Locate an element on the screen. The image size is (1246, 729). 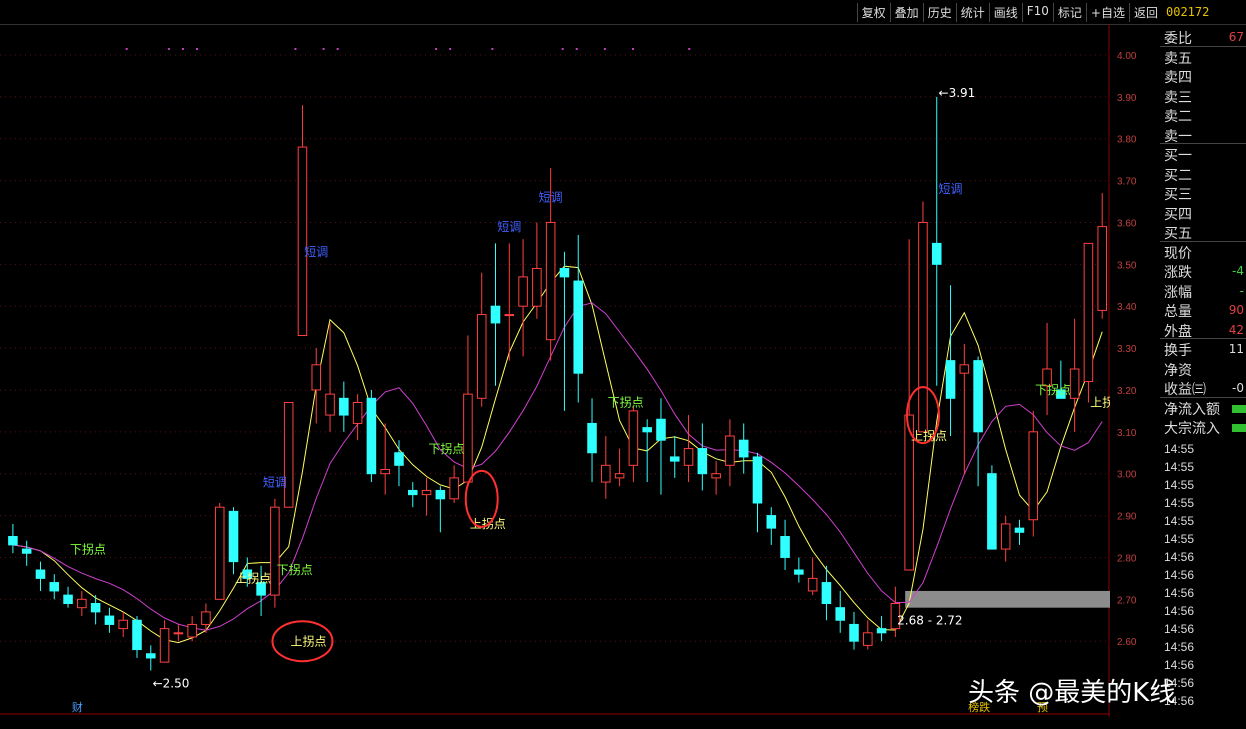
toolbar-button-3: 统计 is located at coordinates (972, 12).